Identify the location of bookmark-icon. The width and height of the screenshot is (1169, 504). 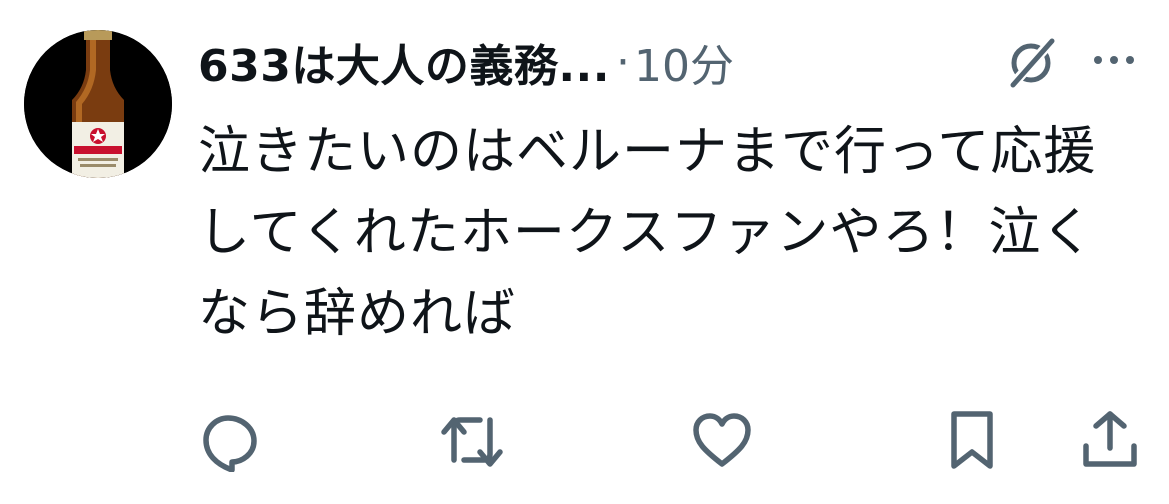
(972, 440).